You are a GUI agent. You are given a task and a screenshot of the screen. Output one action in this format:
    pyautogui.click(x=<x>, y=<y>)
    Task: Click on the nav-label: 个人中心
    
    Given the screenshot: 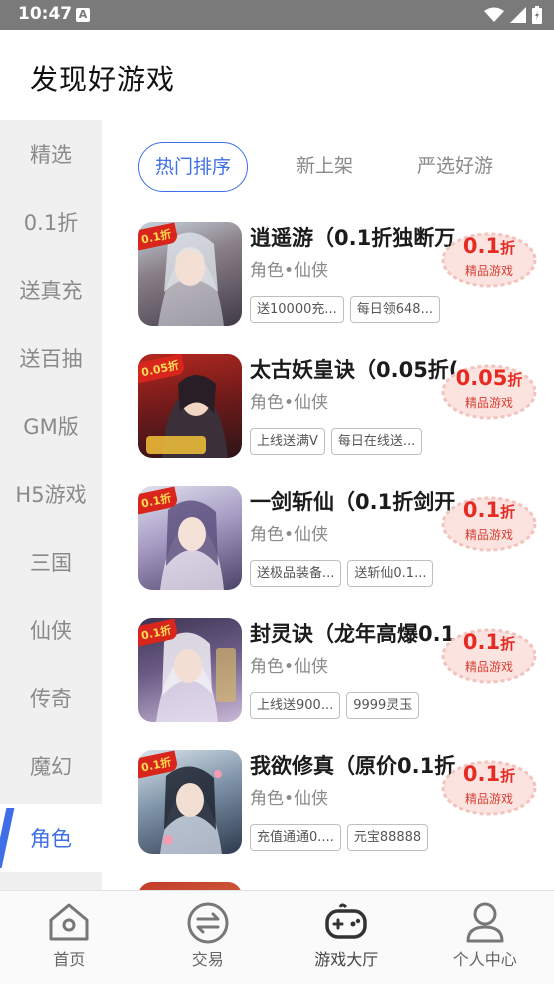 What is the action you would take?
    pyautogui.click(x=484, y=959)
    